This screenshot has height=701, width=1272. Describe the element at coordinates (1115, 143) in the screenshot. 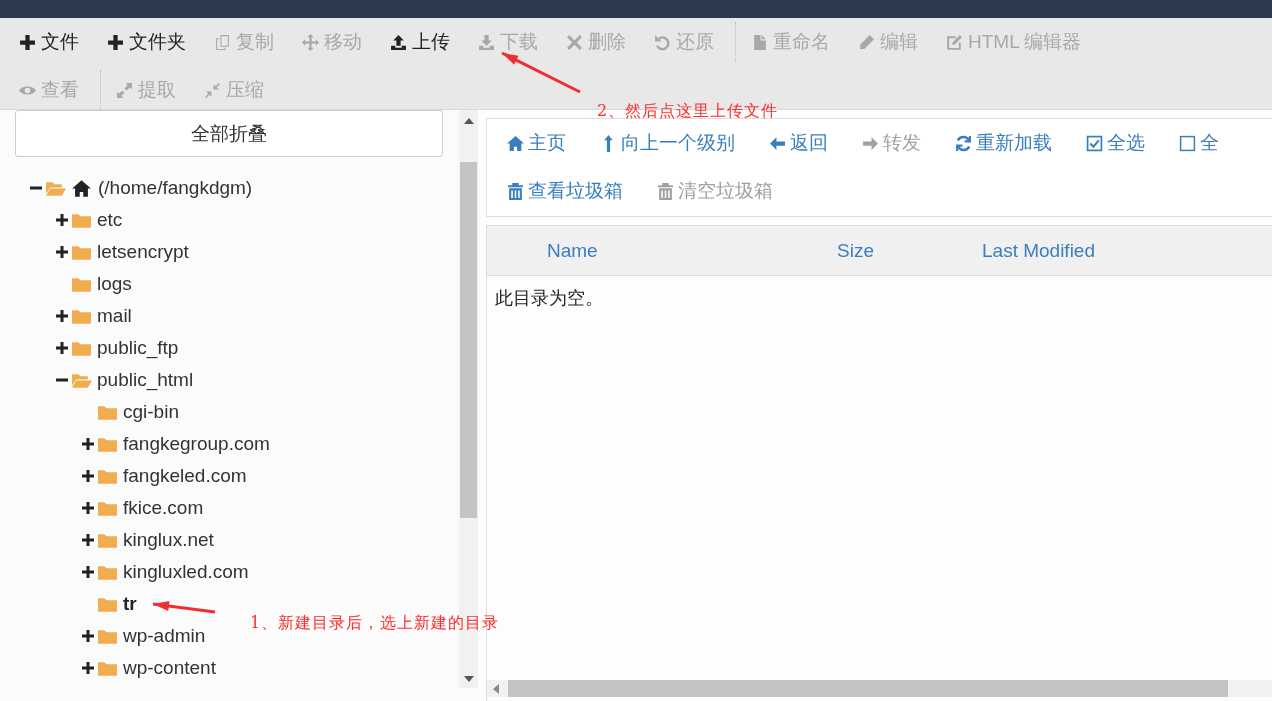

I see `navigation-button: 全选` at that location.